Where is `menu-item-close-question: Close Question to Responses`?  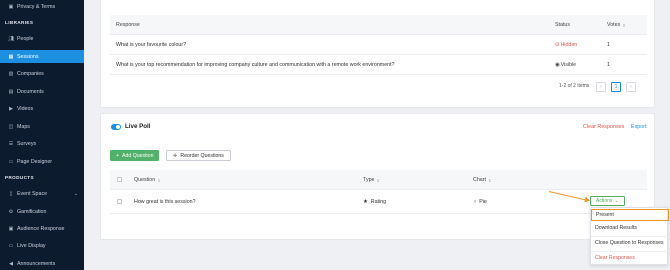 menu-item-close-question: Close Question to Responses is located at coordinates (630, 243).